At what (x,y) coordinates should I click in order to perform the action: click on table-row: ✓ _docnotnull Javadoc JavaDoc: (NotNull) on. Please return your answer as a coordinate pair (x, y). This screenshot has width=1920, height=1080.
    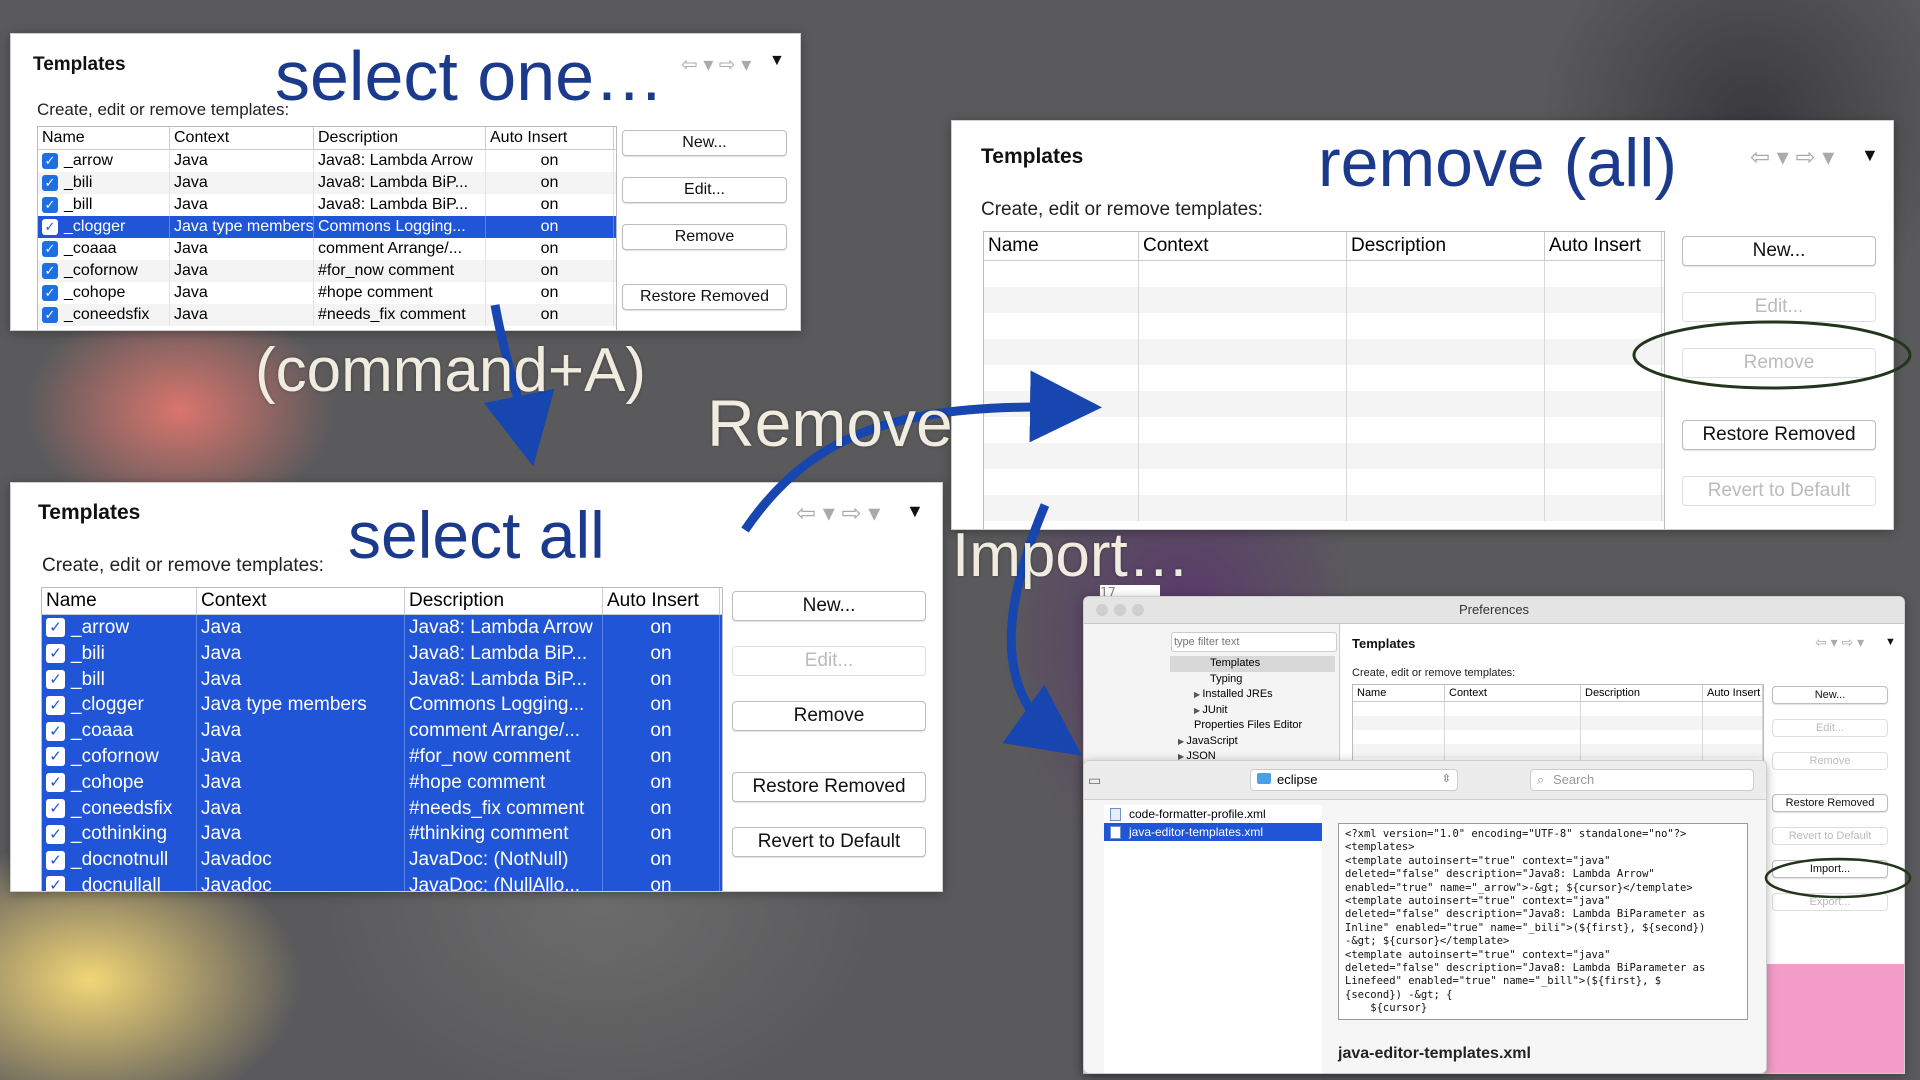
    Looking at the image, I should click on (382, 860).